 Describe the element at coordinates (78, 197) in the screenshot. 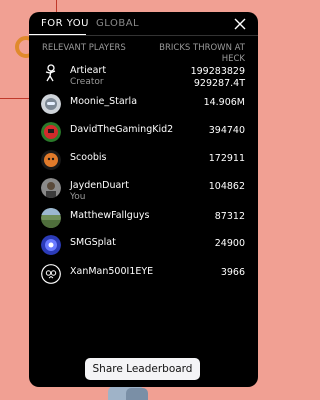

I see `player-subtitle: You` at that location.